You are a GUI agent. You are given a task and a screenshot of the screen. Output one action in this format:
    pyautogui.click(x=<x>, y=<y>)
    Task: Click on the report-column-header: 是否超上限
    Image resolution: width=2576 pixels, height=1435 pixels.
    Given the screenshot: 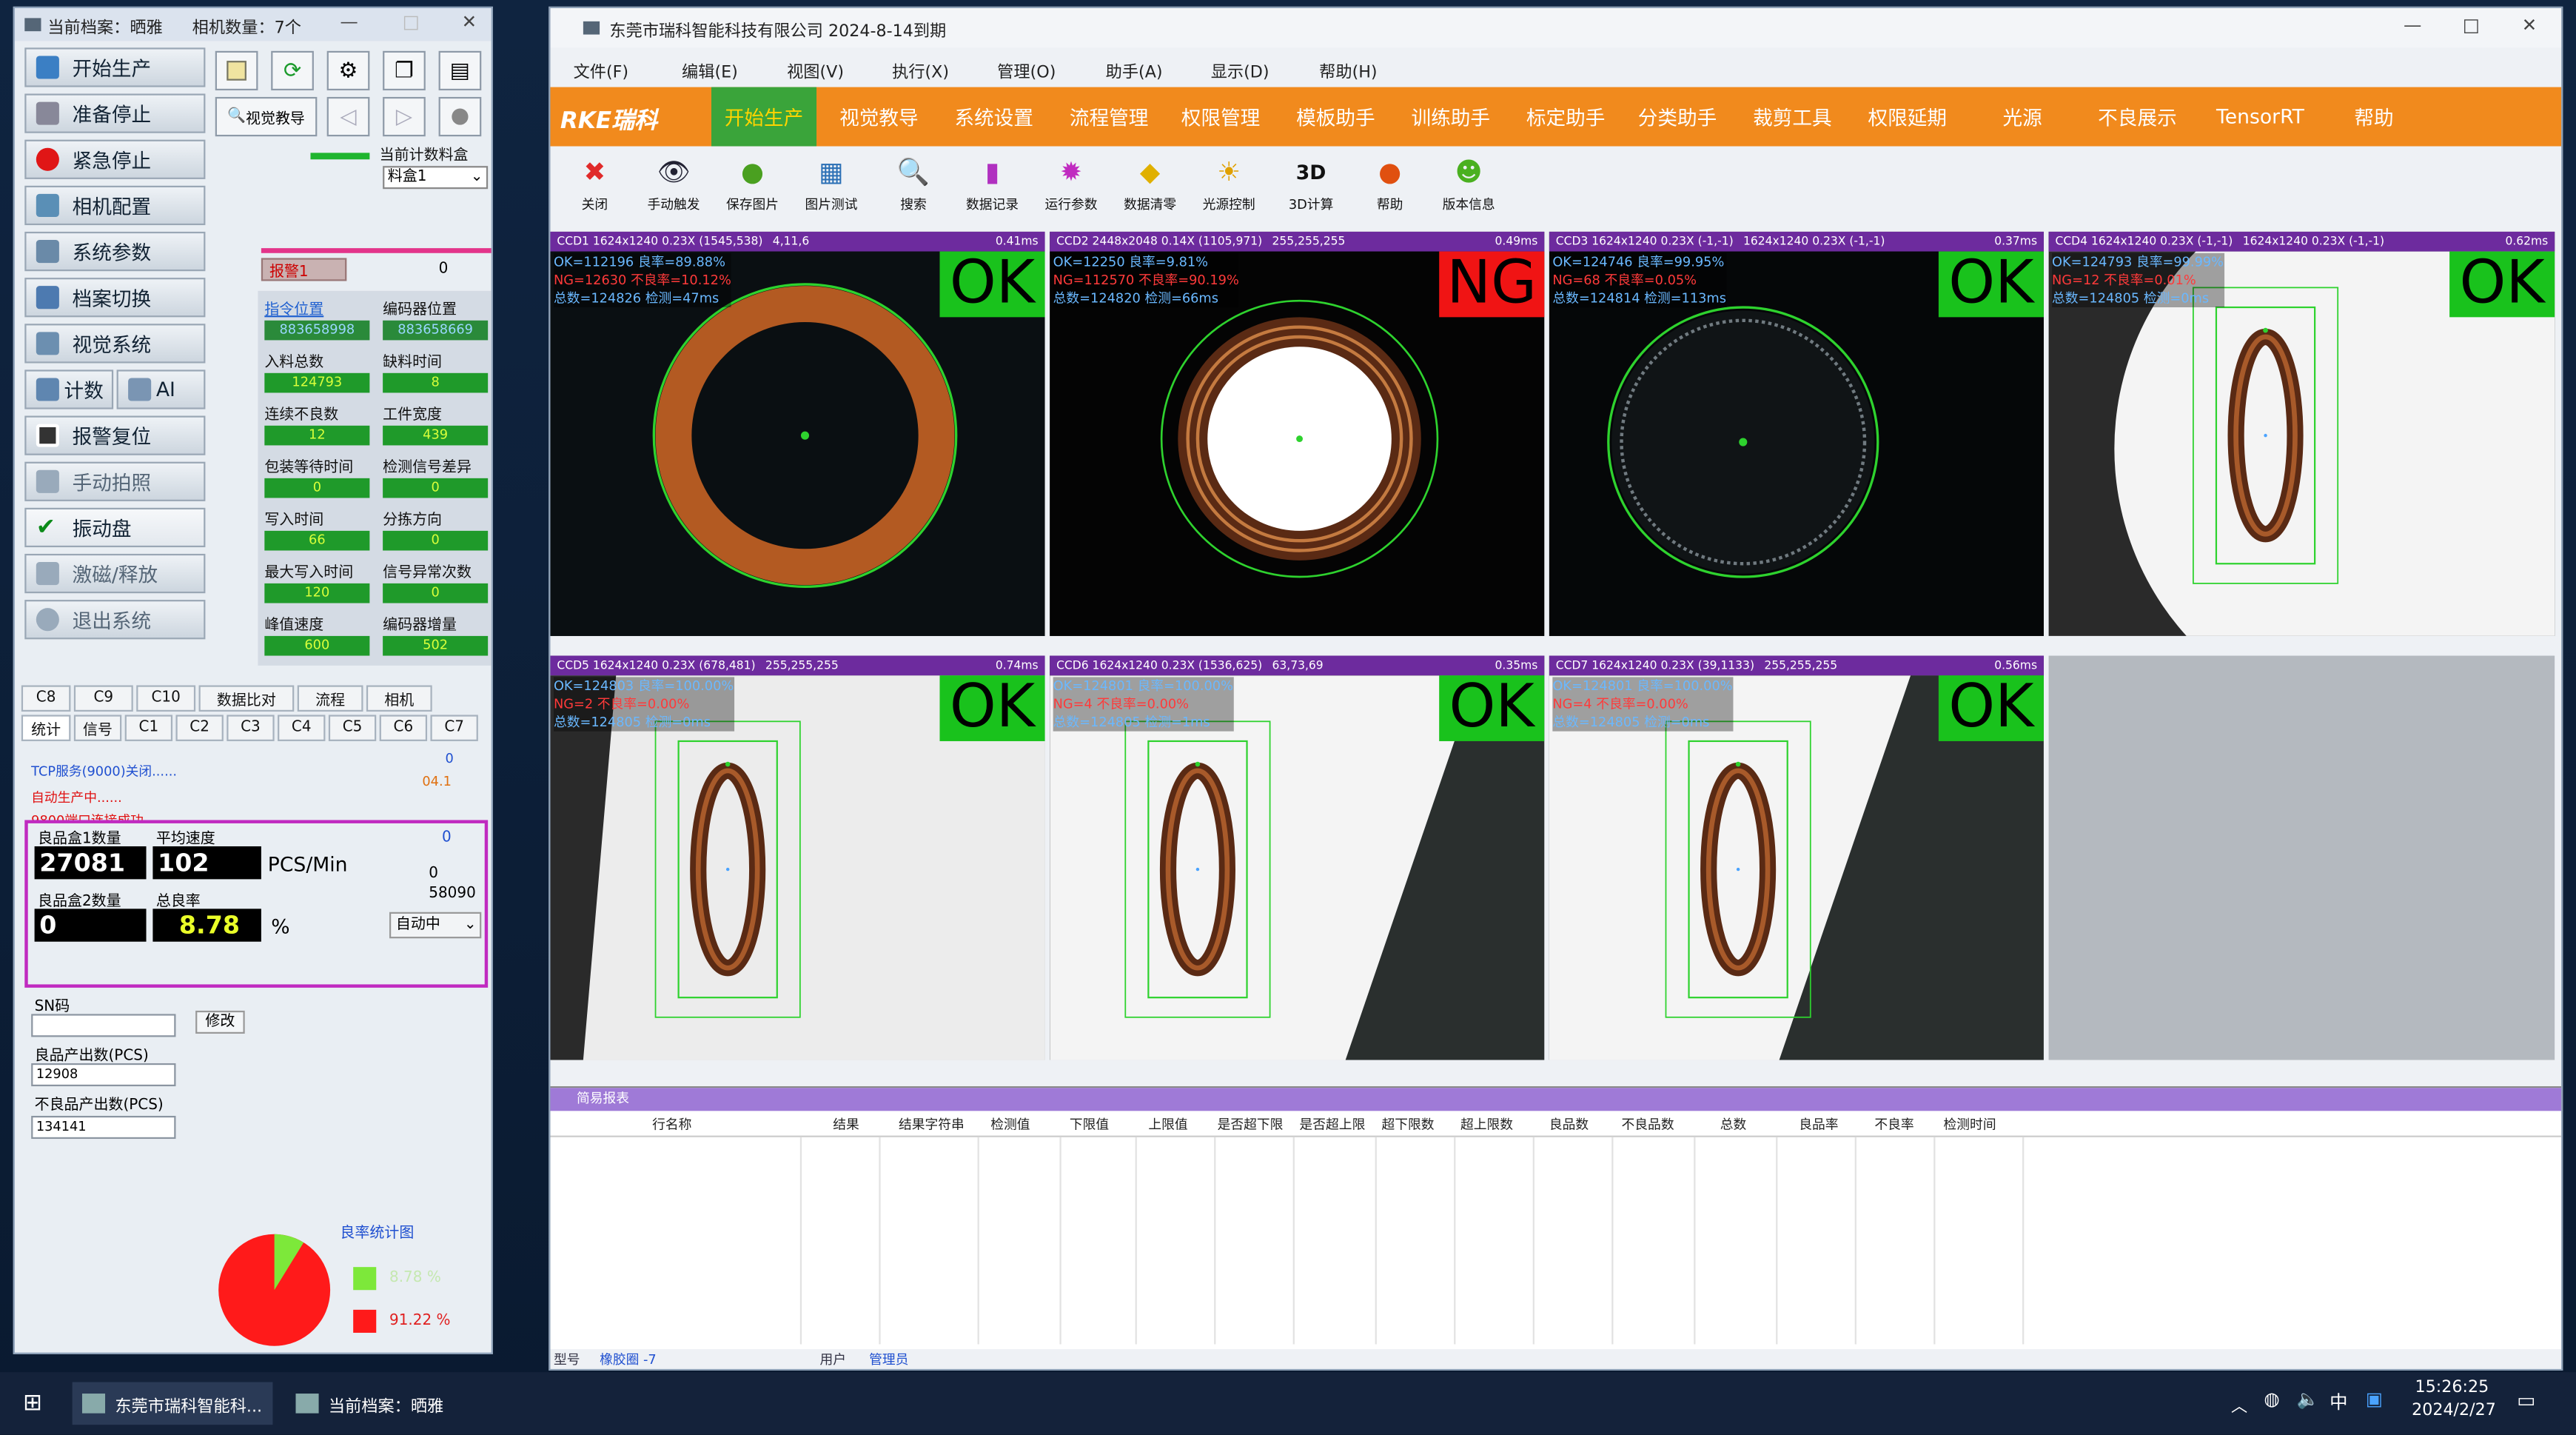 What is the action you would take?
    pyautogui.click(x=1333, y=1125)
    